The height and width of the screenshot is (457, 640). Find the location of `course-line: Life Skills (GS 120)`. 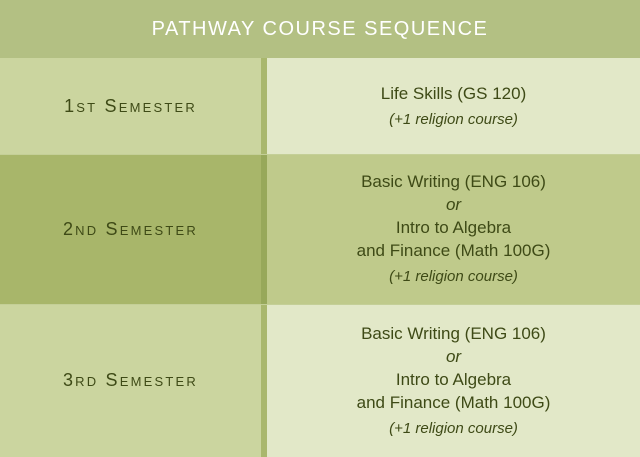

course-line: Life Skills (GS 120) is located at coordinates (453, 93).